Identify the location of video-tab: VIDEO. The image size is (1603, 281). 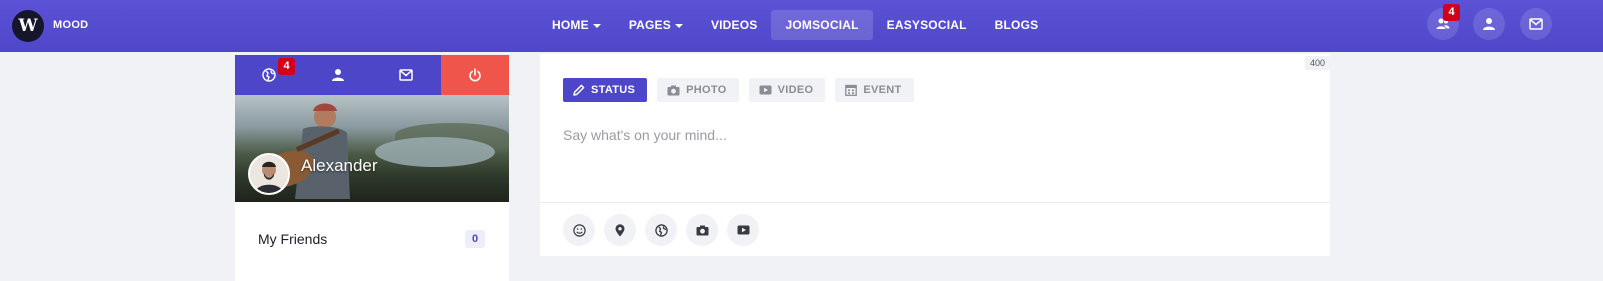
(787, 90).